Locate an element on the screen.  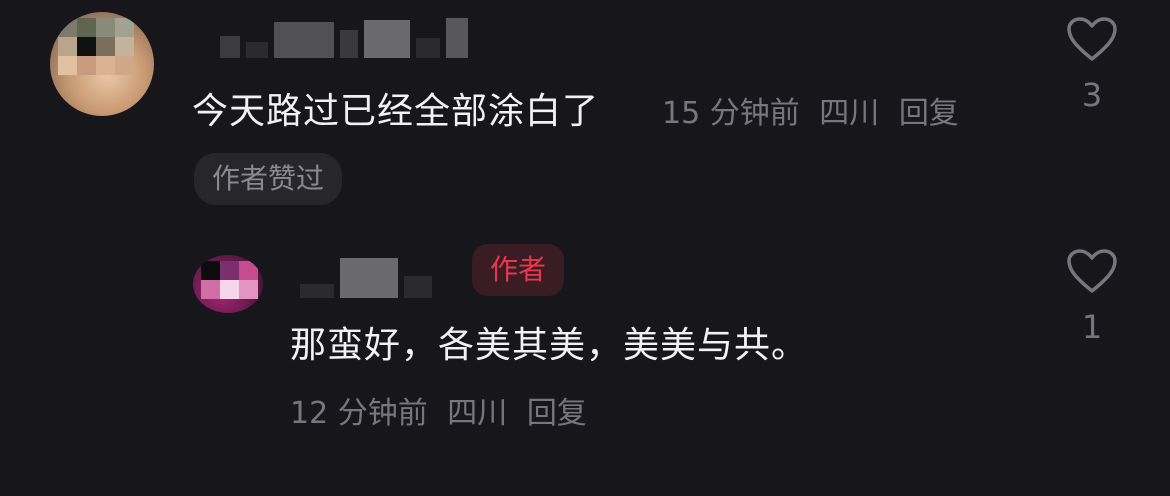
author-liked-chip: 作者赞过 is located at coordinates (268, 179).